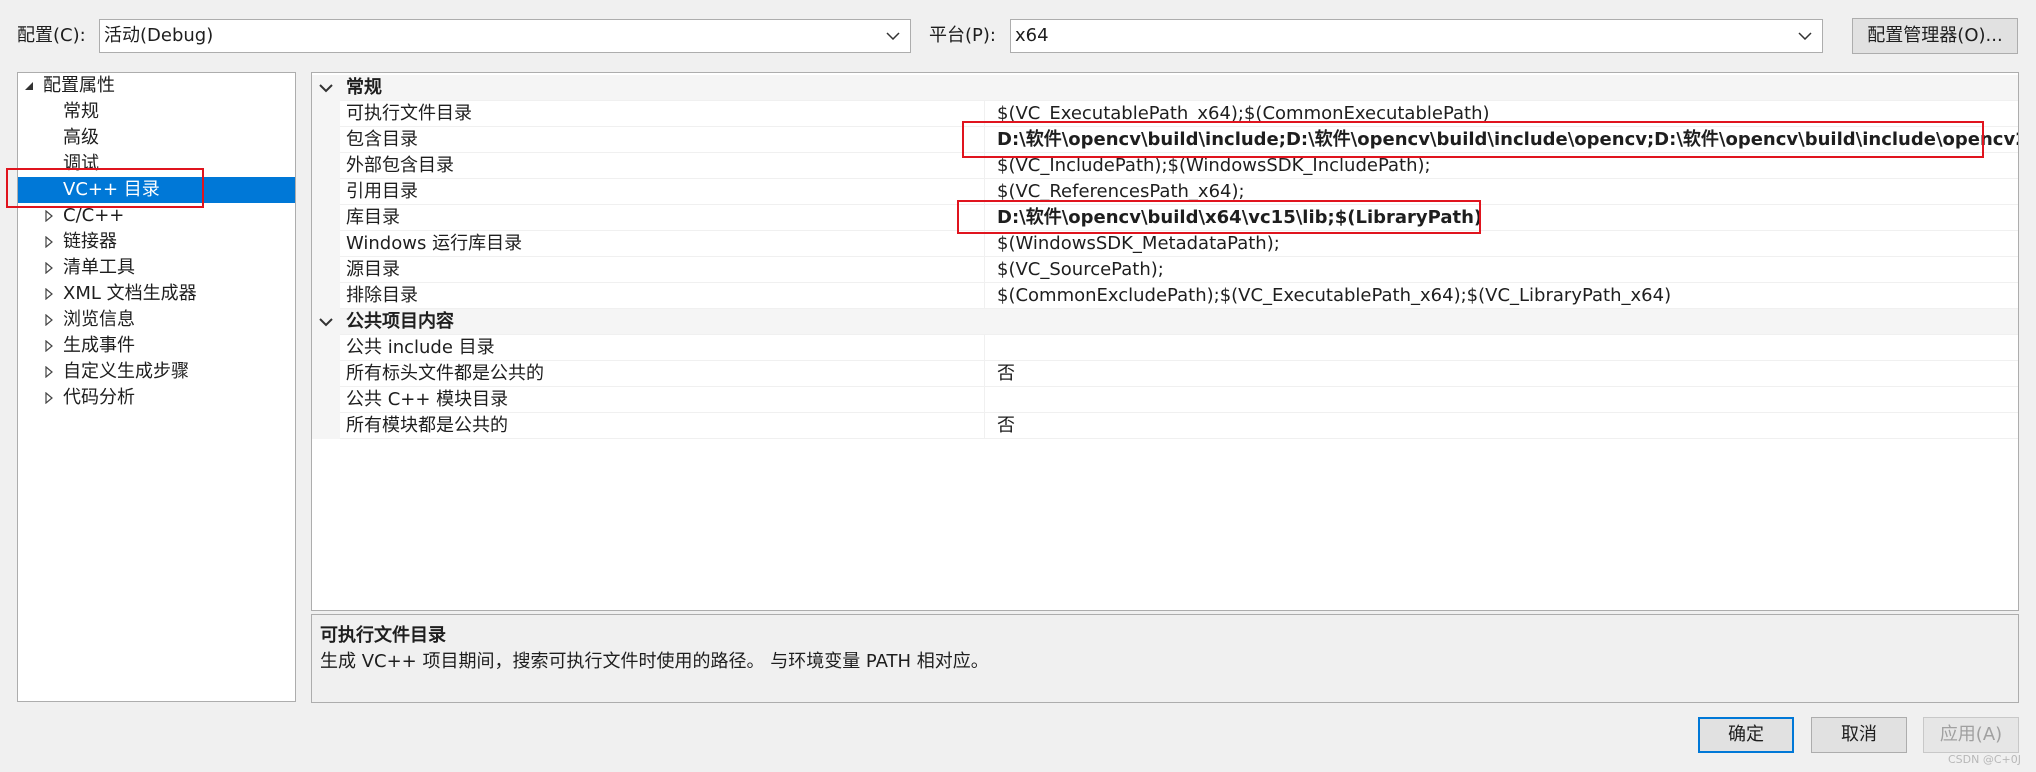  I want to click on config-select-value: 活动(Debug), so click(159, 35).